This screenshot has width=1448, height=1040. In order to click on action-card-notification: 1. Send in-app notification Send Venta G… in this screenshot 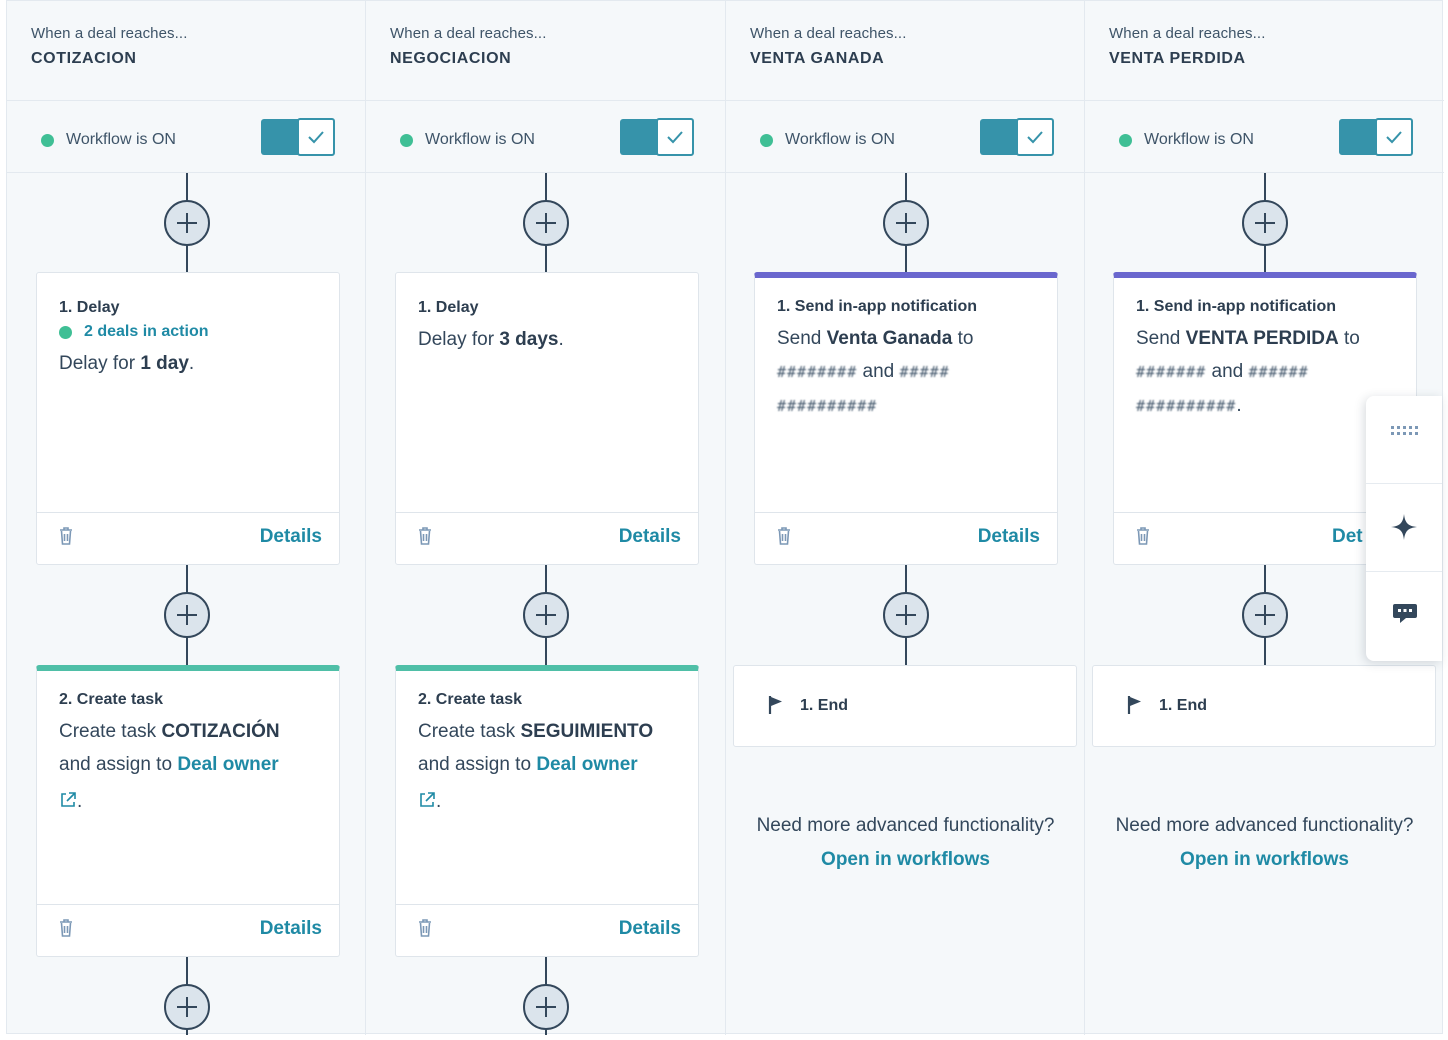, I will do `click(906, 418)`.